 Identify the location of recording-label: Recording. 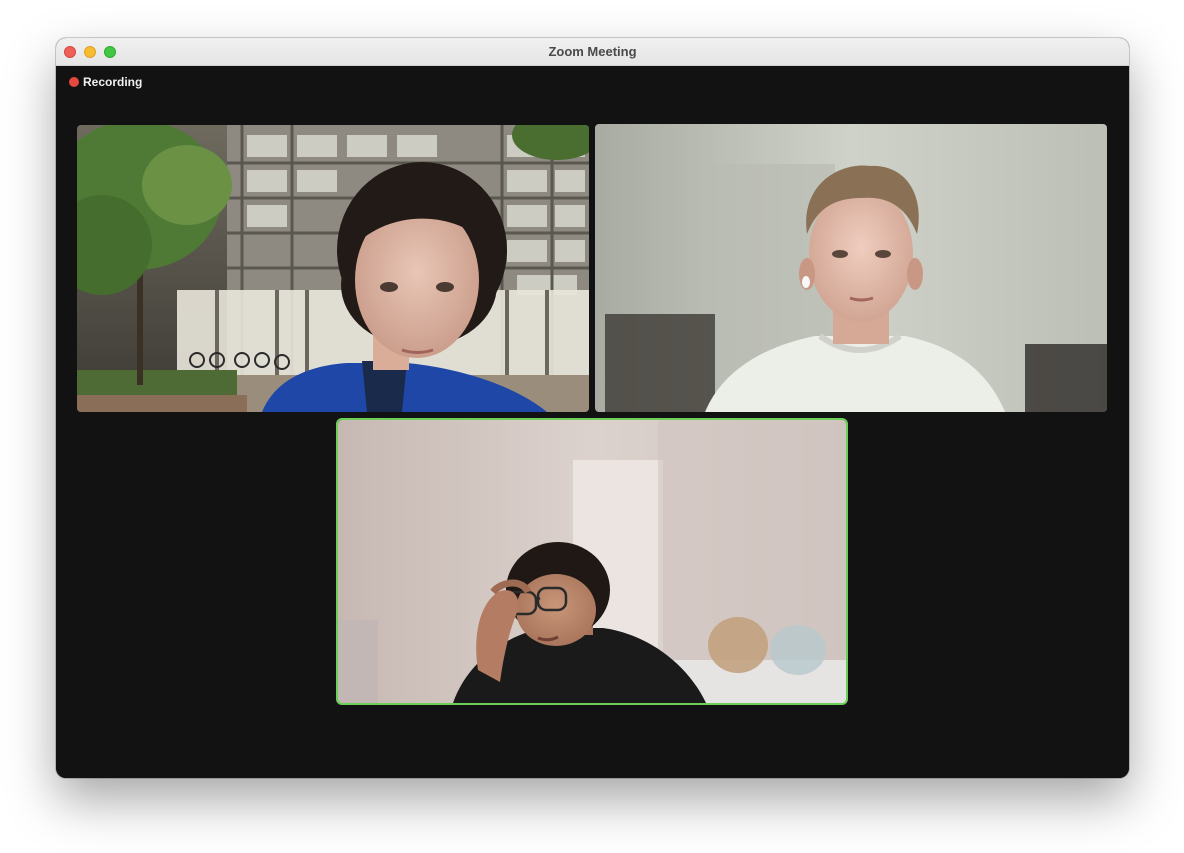
(113, 82).